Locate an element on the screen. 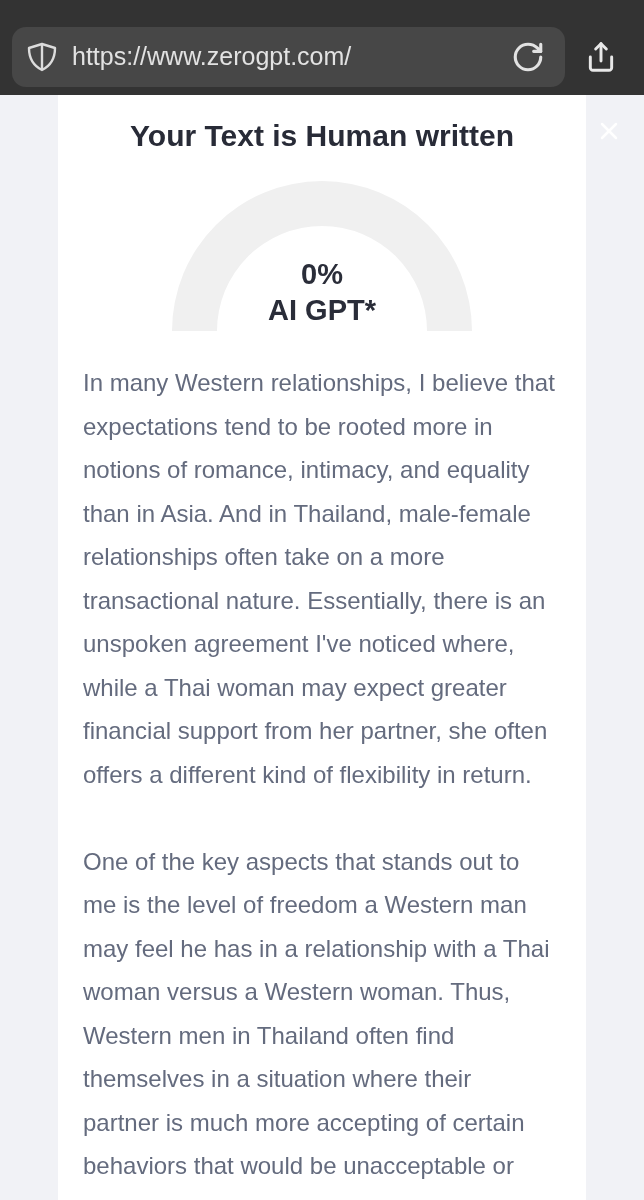 Image resolution: width=644 pixels, height=1200 pixels. score-value: 0% is located at coordinates (322, 274).